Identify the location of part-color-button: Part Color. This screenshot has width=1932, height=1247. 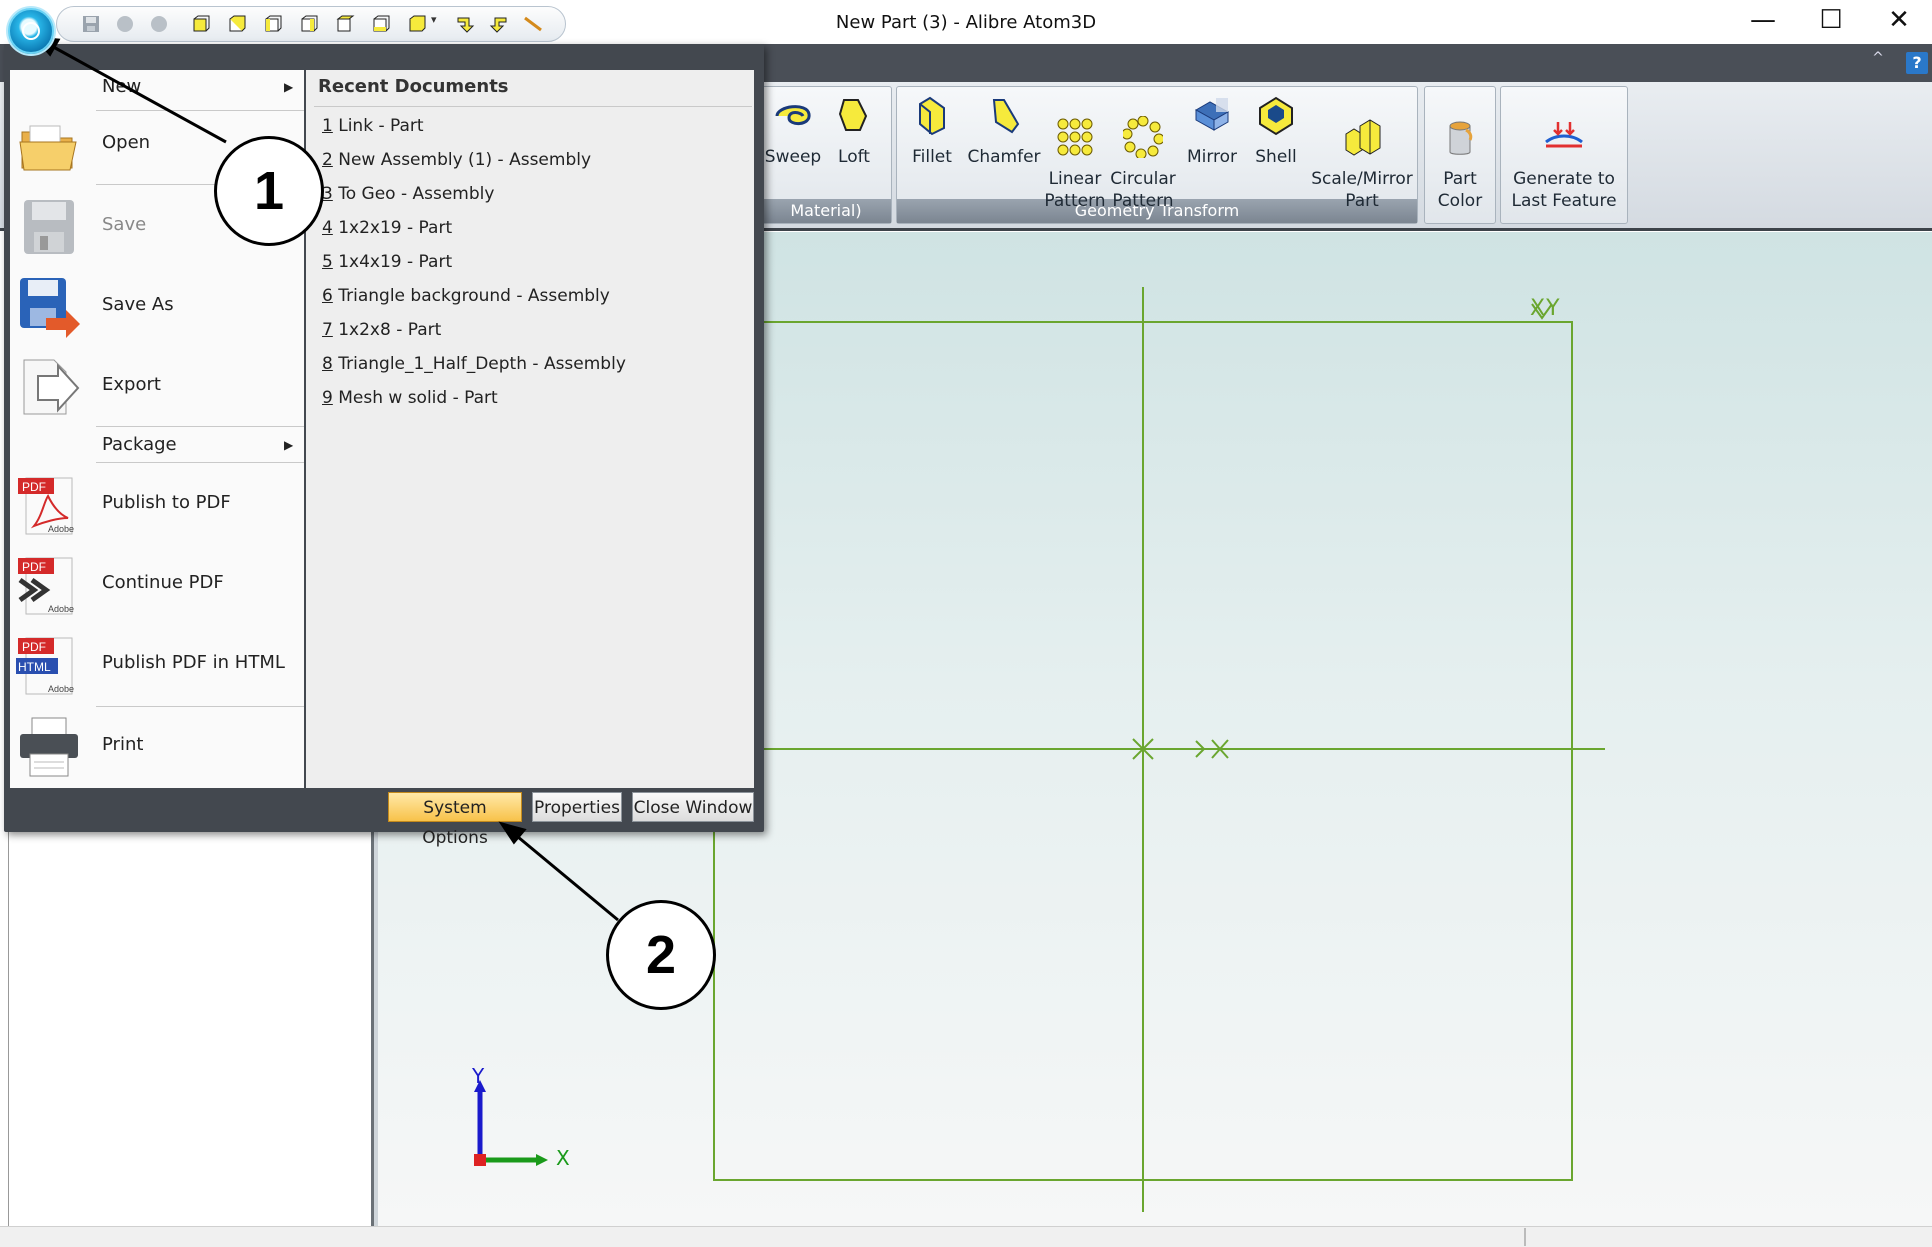
(1460, 164).